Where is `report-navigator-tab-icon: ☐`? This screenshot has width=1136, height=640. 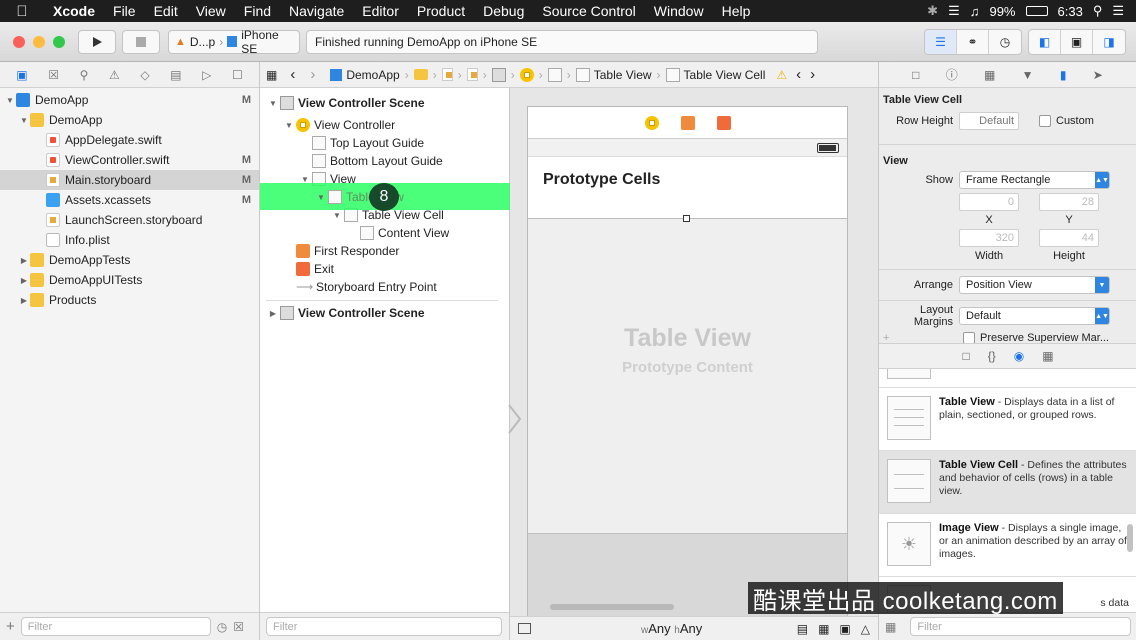
report-navigator-tab-icon: ☐ is located at coordinates (237, 75).